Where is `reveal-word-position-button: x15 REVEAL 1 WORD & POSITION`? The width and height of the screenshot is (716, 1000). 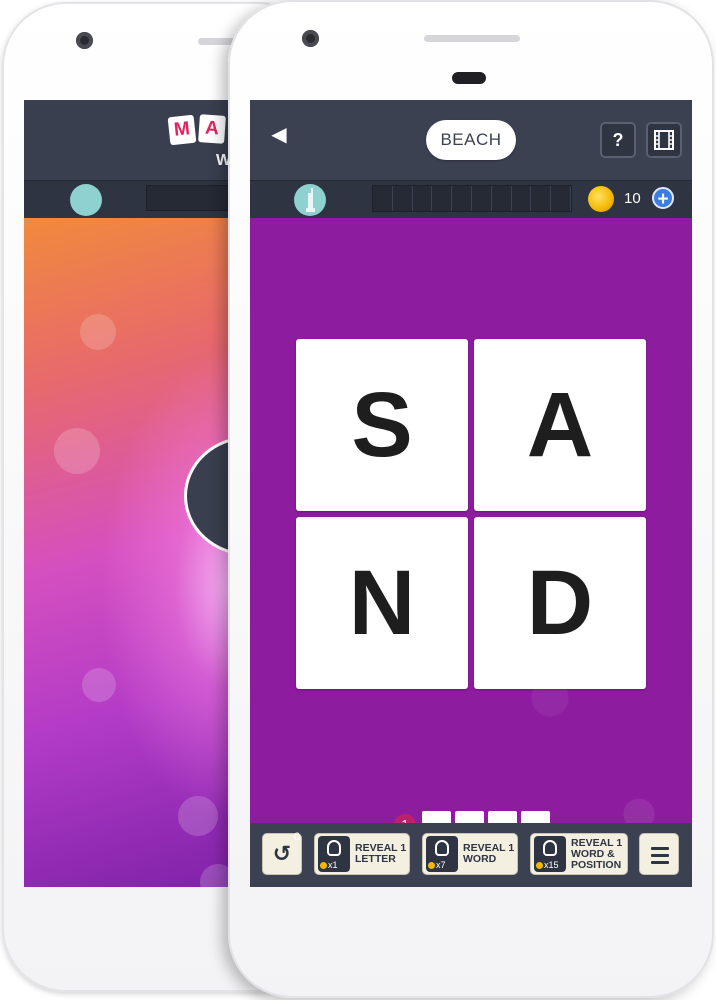 reveal-word-position-button: x15 REVEAL 1 WORD & POSITION is located at coordinates (579, 854).